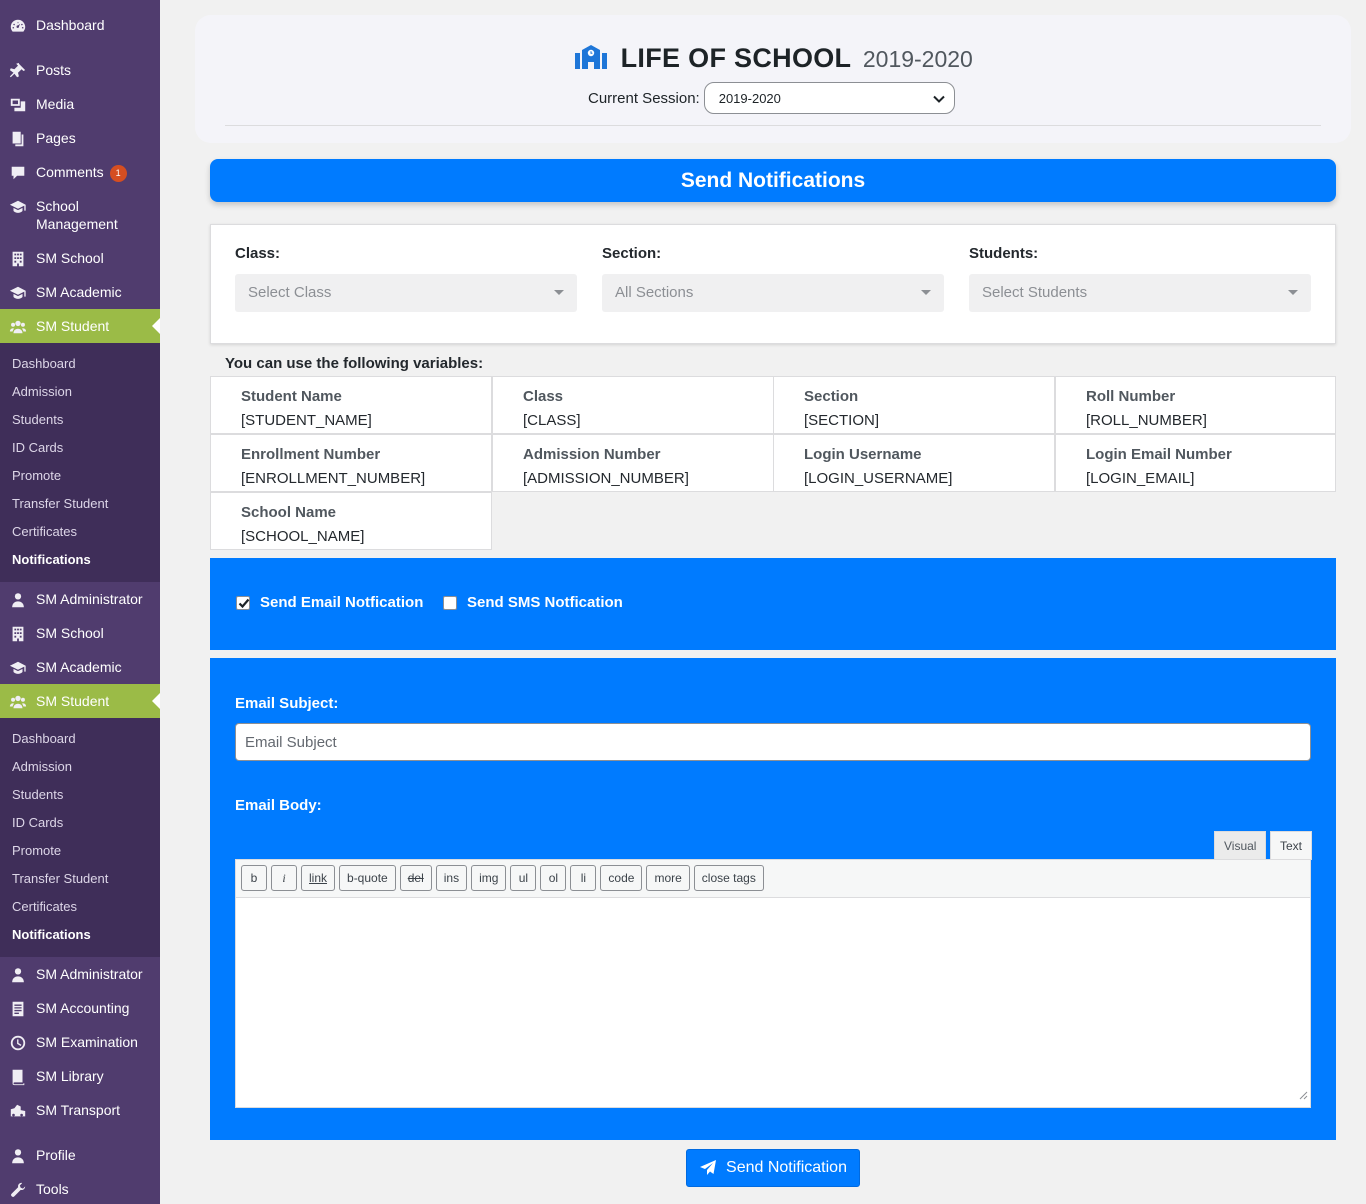  What do you see at coordinates (80, 1110) in the screenshot?
I see `menu-sm-transport: SM Transport` at bounding box center [80, 1110].